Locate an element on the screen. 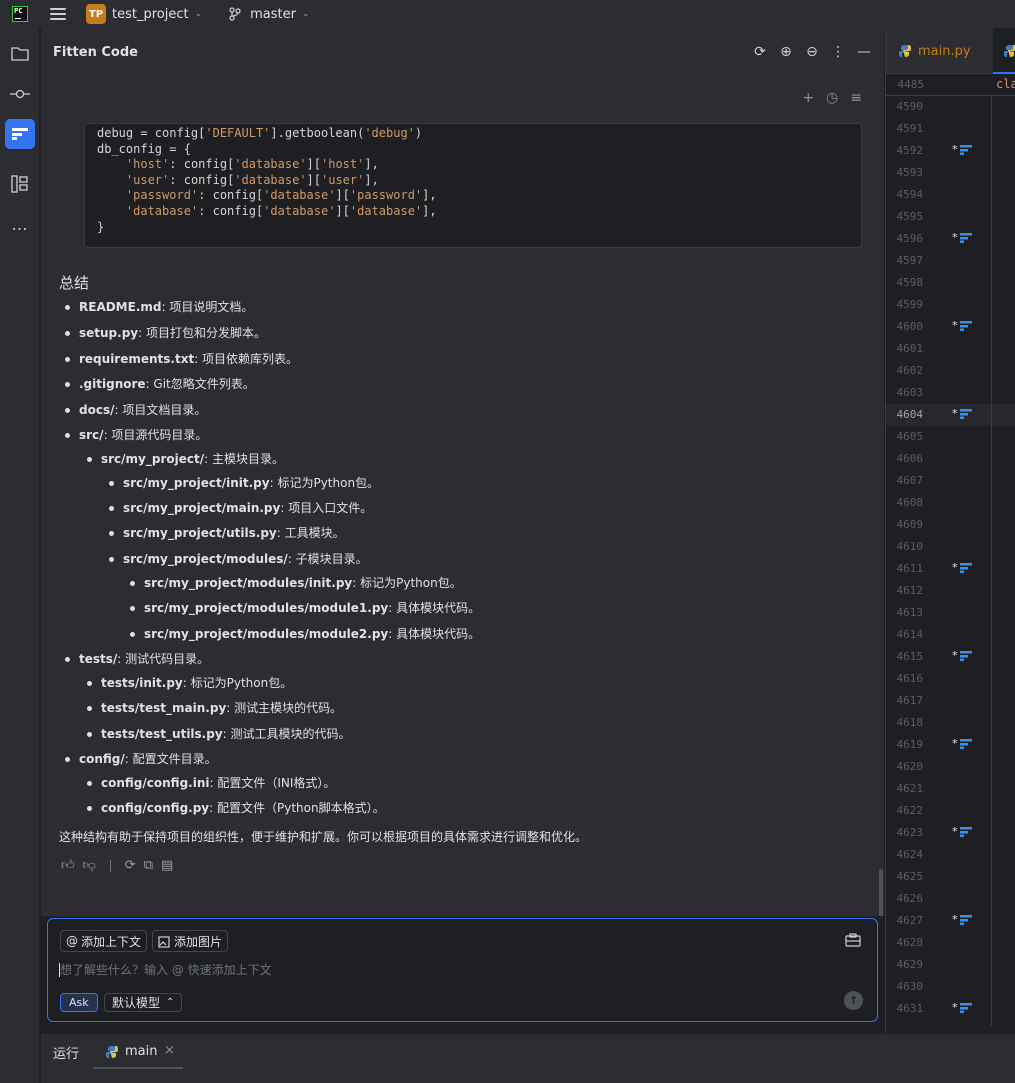 The height and width of the screenshot is (1083, 1015). copy-icon: ⧉ is located at coordinates (148, 865).